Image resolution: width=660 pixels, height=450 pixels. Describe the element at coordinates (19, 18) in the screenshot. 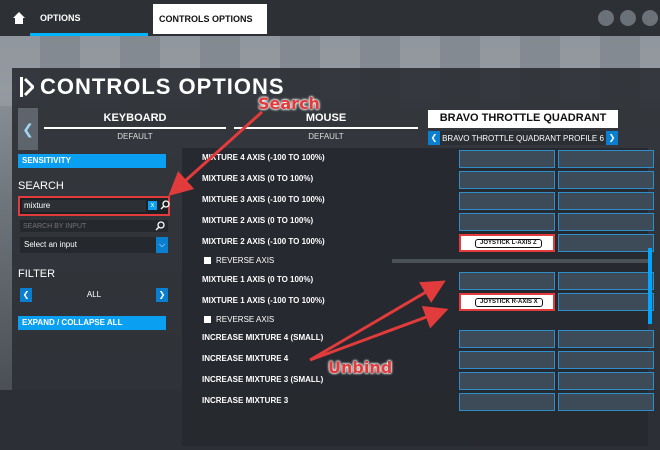

I see `home-icon` at that location.